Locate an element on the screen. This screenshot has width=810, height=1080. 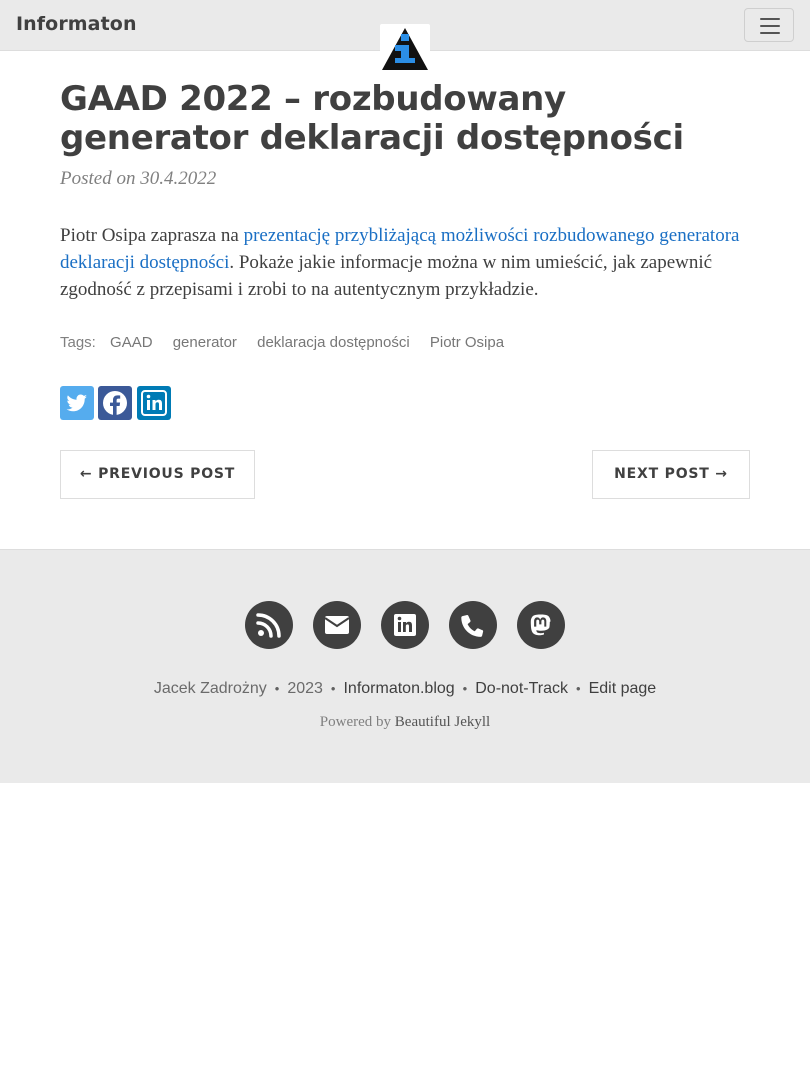
mastodon-link is located at coordinates (541, 625).